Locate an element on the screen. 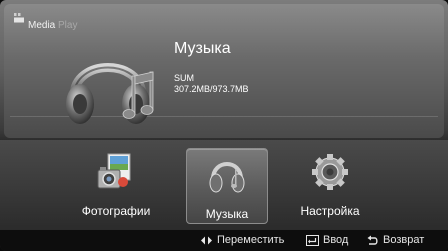 The height and width of the screenshot is (251, 448). menu-item-photos: Фотографии is located at coordinates (116, 184).